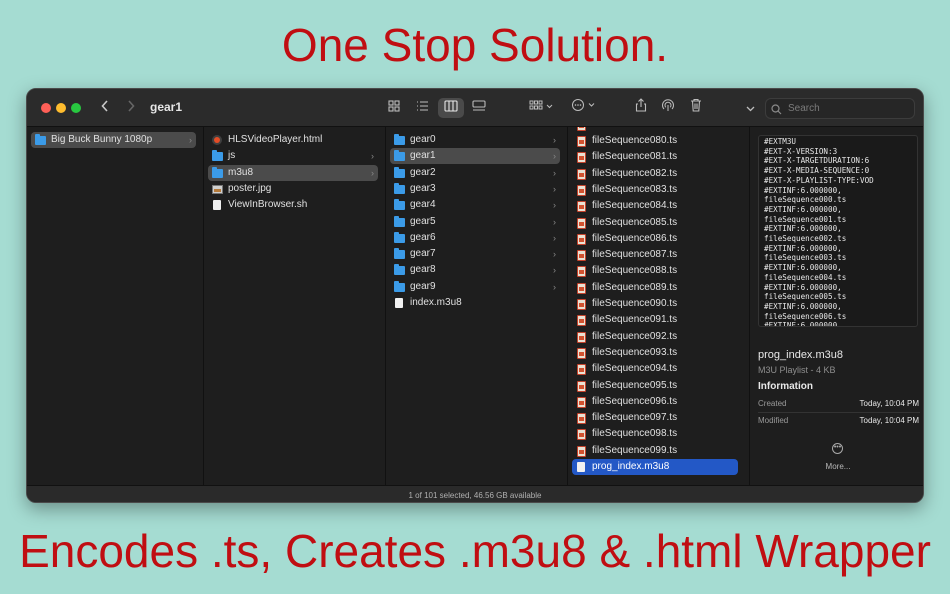  Describe the element at coordinates (423, 188) in the screenshot. I see `item-label: gear3` at that location.